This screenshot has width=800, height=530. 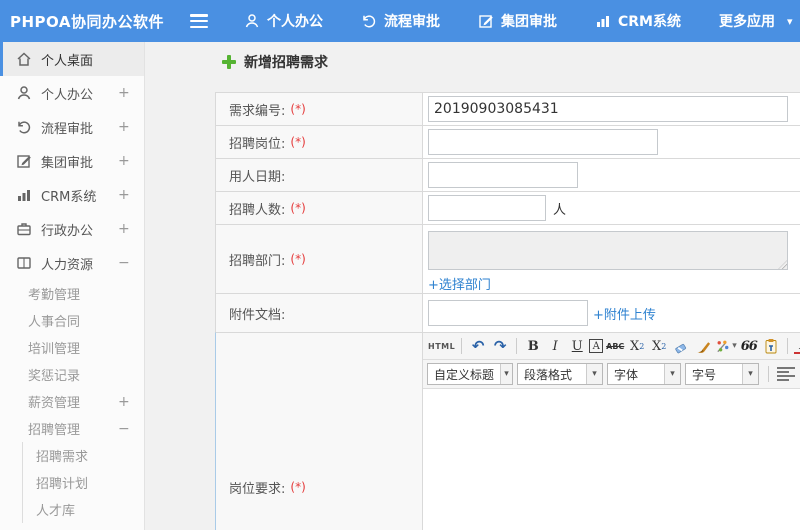 What do you see at coordinates (72, 263) in the screenshot?
I see `sidebar-item-human-resources: 人力资源 −` at bounding box center [72, 263].